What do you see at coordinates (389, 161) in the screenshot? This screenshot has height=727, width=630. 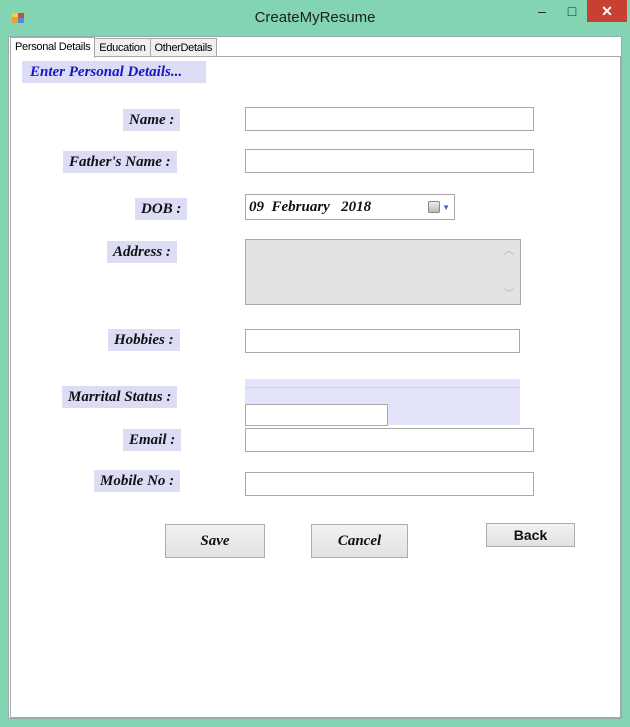 I see `fathers-name-input` at bounding box center [389, 161].